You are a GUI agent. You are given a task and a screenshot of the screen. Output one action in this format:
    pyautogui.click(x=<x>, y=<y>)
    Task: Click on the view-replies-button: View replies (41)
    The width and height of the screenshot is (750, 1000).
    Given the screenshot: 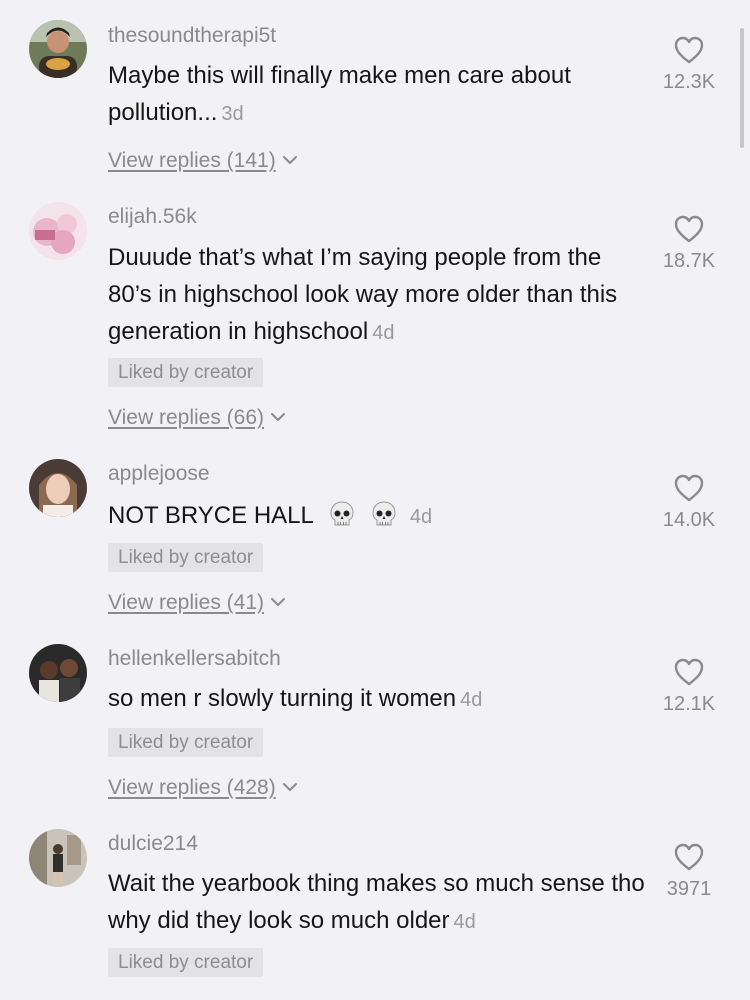 What is the action you would take?
    pyautogui.click(x=197, y=603)
    